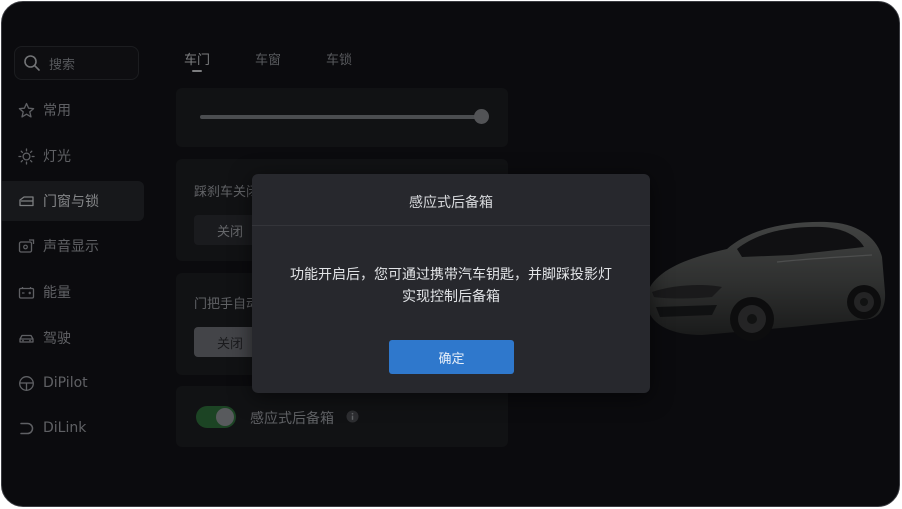 The image size is (902, 509). What do you see at coordinates (451, 203) in the screenshot?
I see `dialog-title: 感应式后备箱` at bounding box center [451, 203].